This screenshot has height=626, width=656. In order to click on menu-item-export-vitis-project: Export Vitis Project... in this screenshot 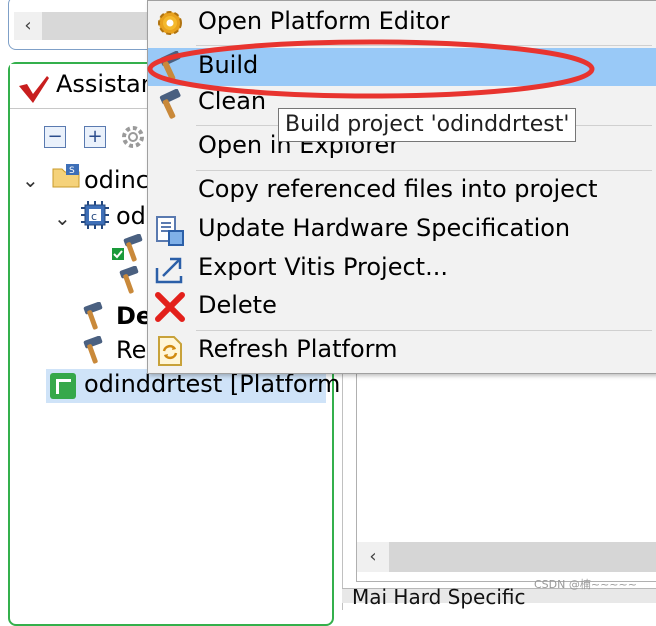, I will do `click(402, 270)`.